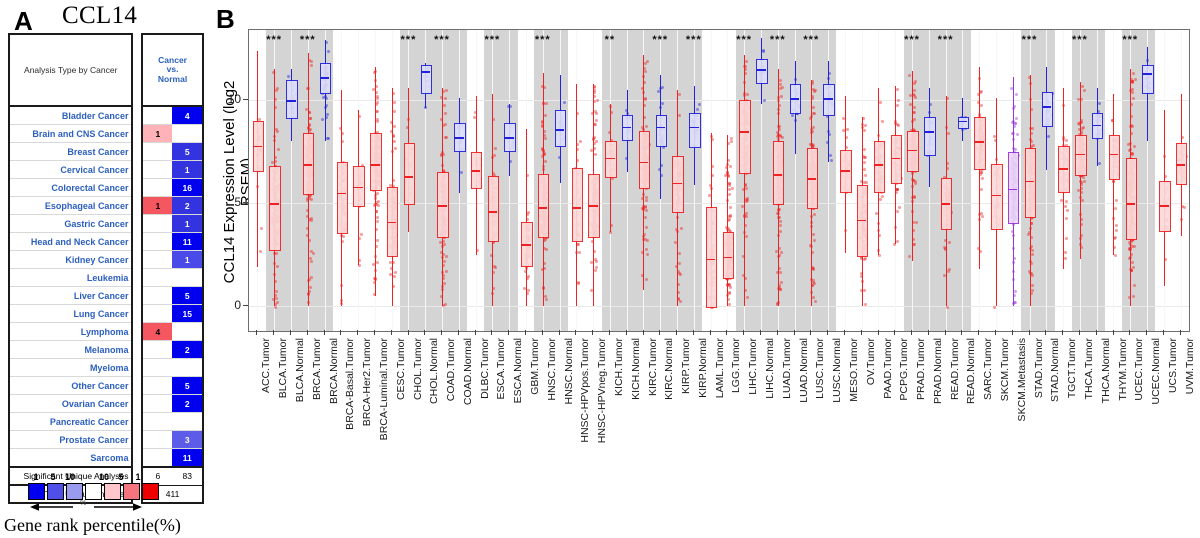 This screenshot has height=538, width=1200. I want to click on matrix-cell-overexpression: 4, so click(157, 331).